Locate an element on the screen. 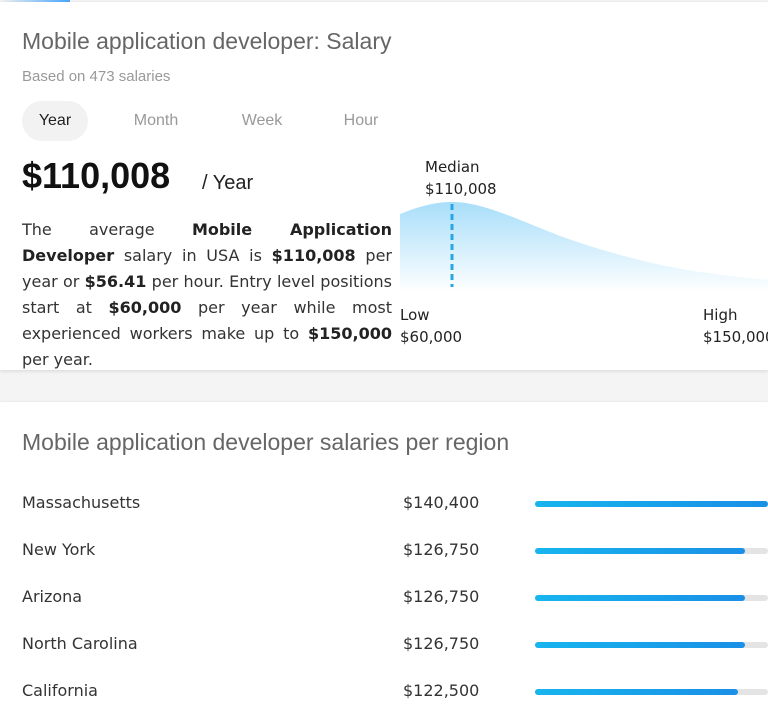 Image resolution: width=768 pixels, height=707 pixels. region-row: California $122,500 is located at coordinates (384, 691).